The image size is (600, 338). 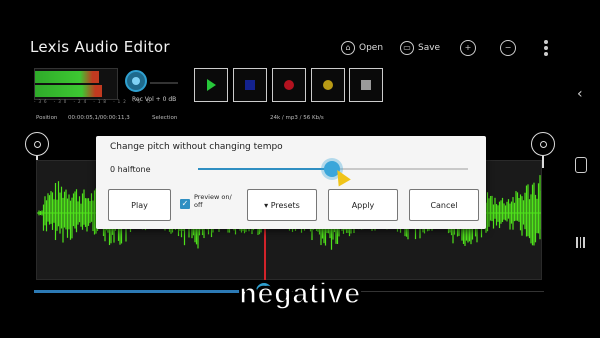 I want to click on pause-button, so click(x=328, y=85).